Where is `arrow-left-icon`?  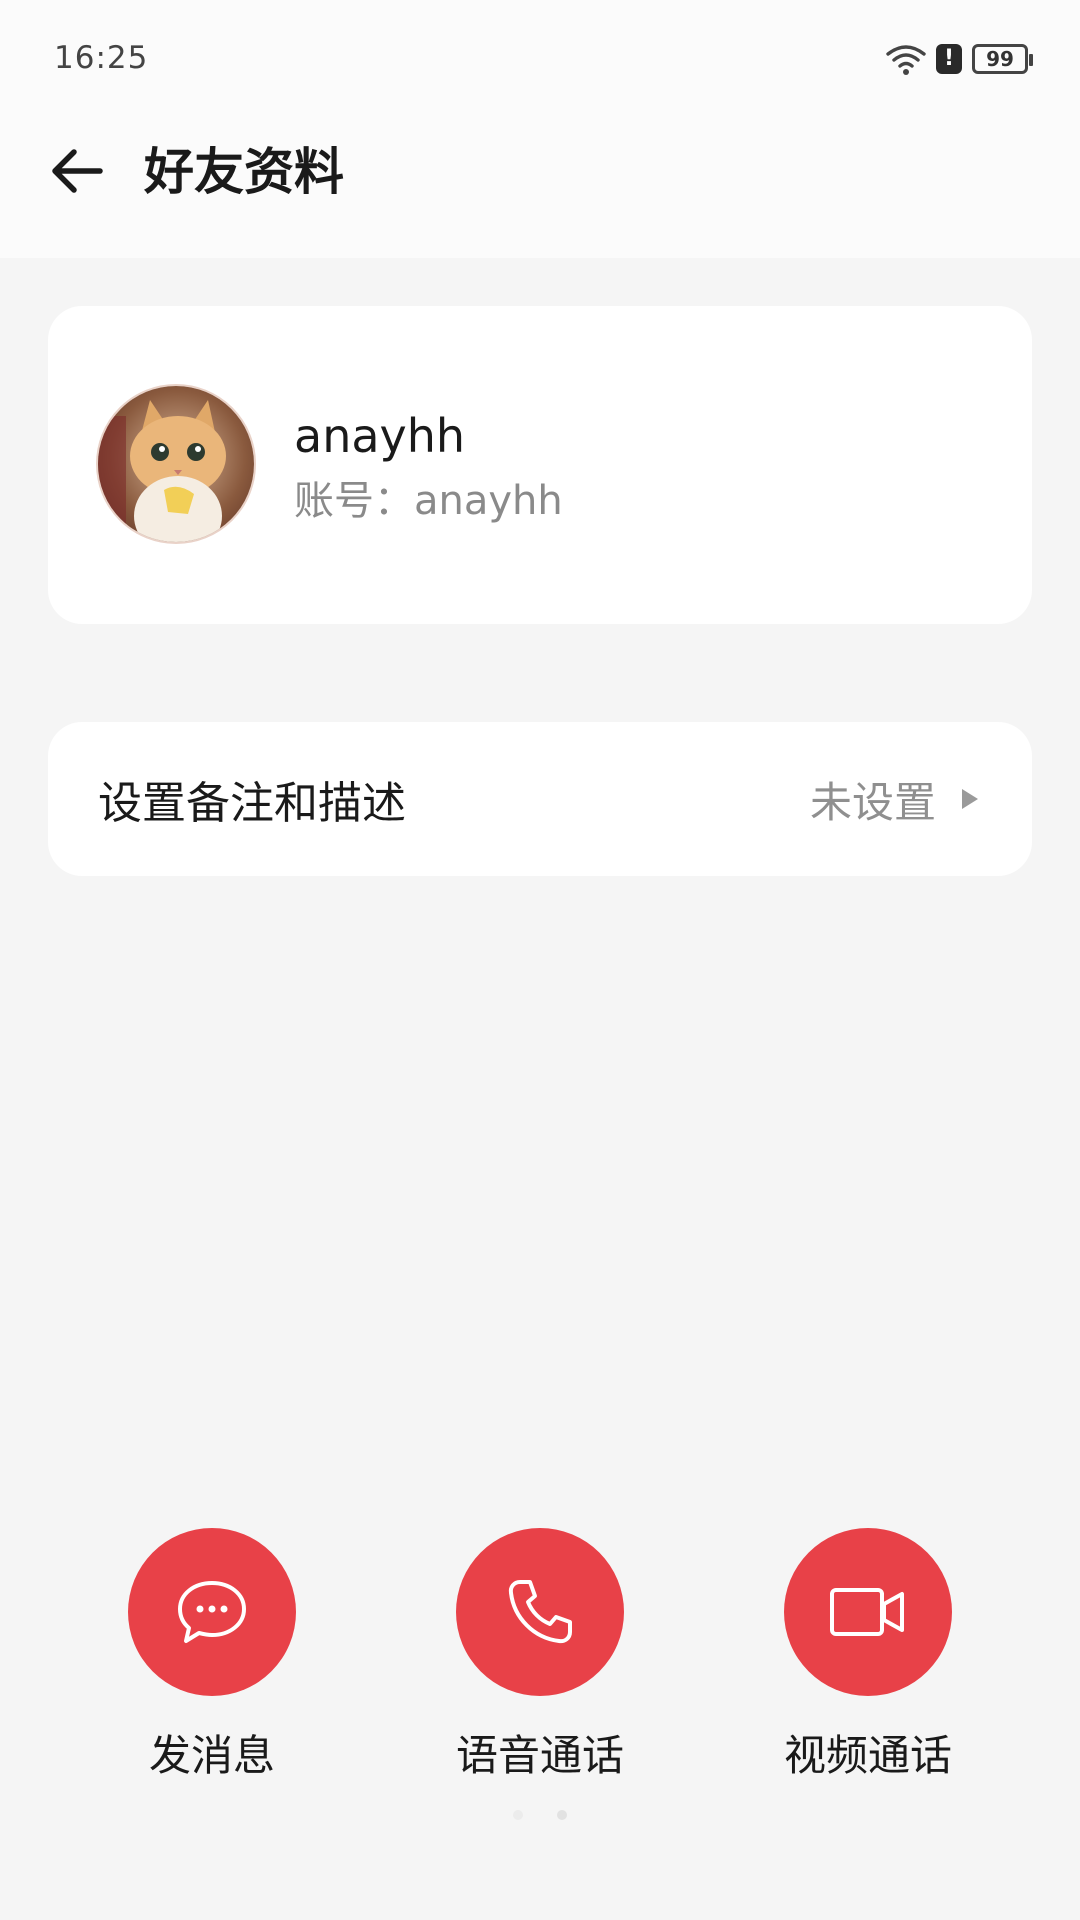
arrow-left-icon is located at coordinates (77, 171).